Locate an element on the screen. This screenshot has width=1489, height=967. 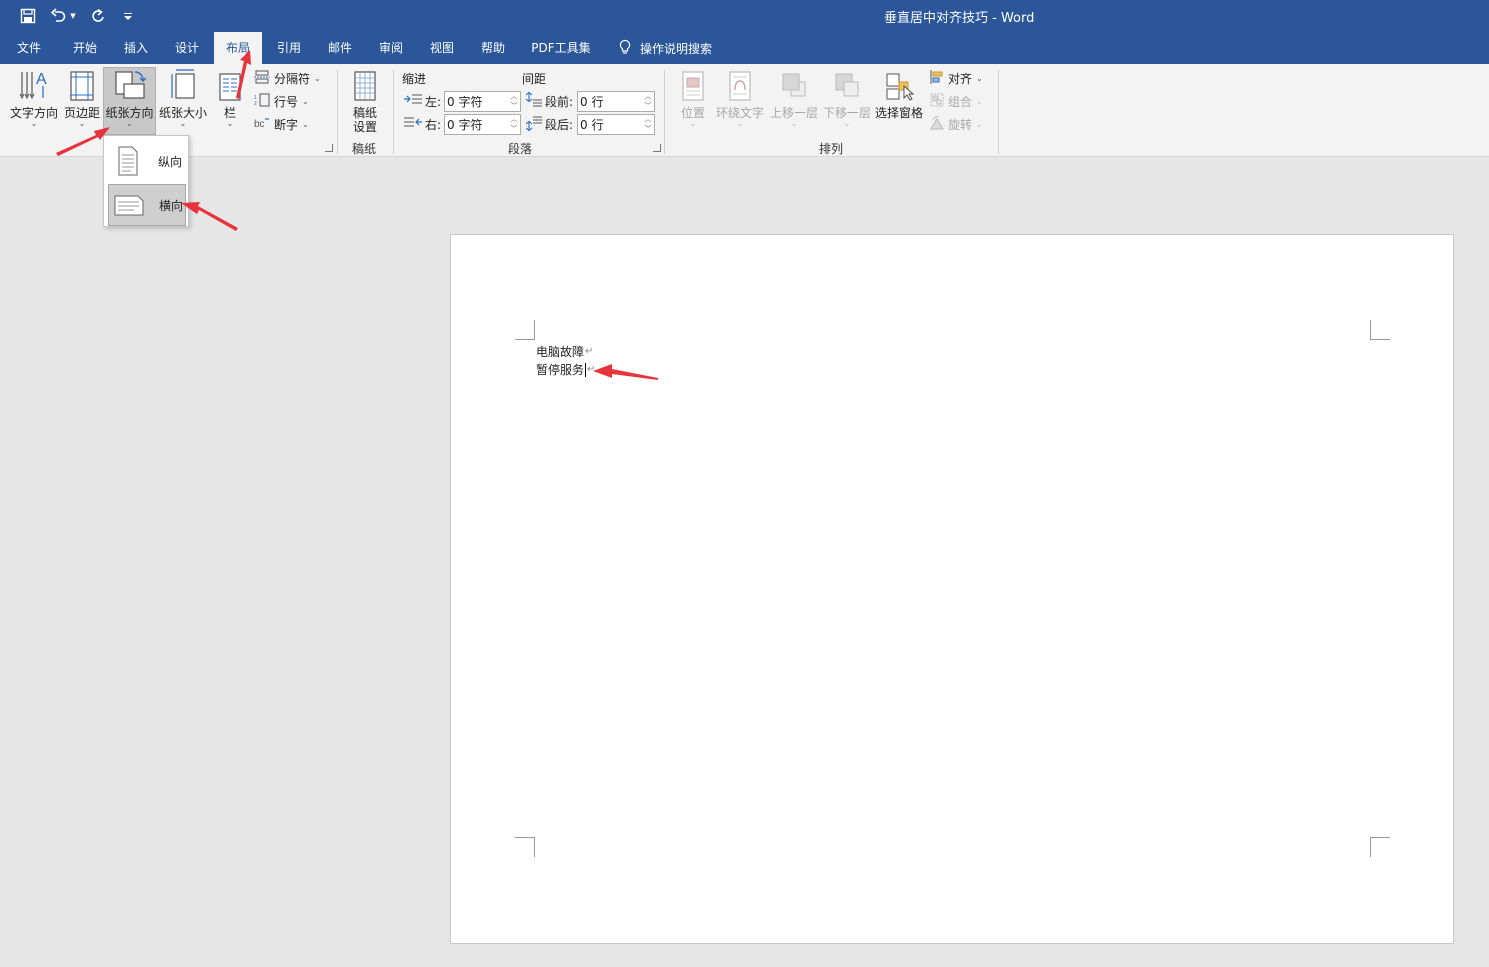
space-after-label: 段后: is located at coordinates (559, 124).